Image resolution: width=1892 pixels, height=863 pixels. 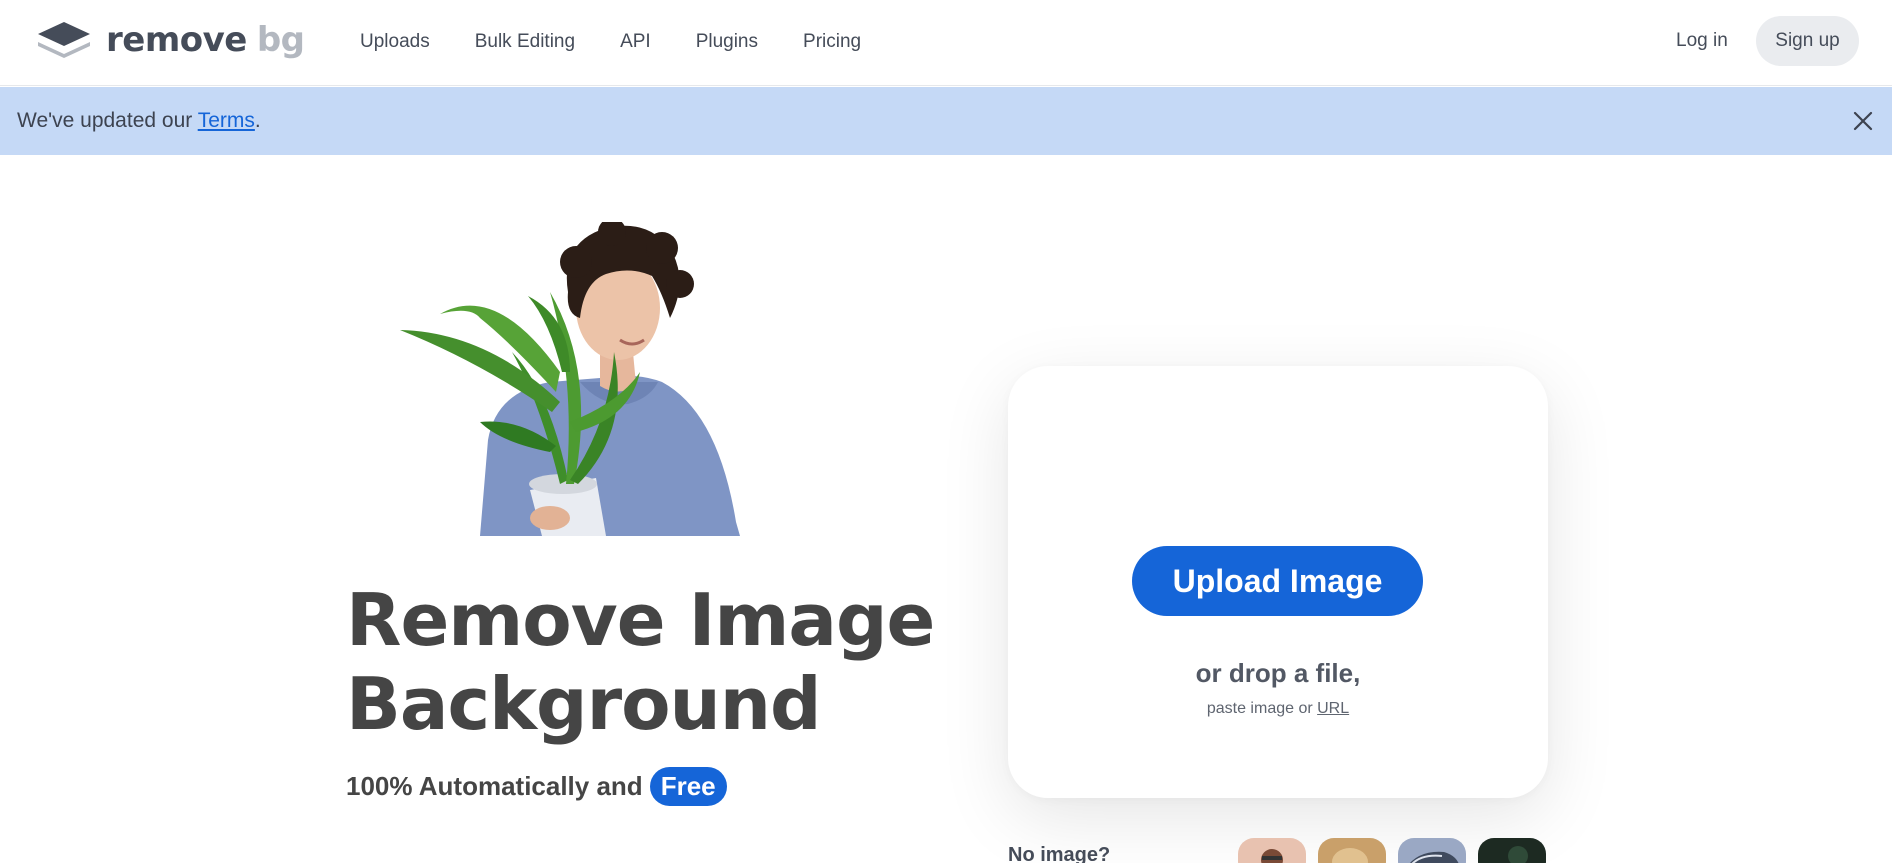 I want to click on logo-wordmark: remove bg, so click(x=205, y=40).